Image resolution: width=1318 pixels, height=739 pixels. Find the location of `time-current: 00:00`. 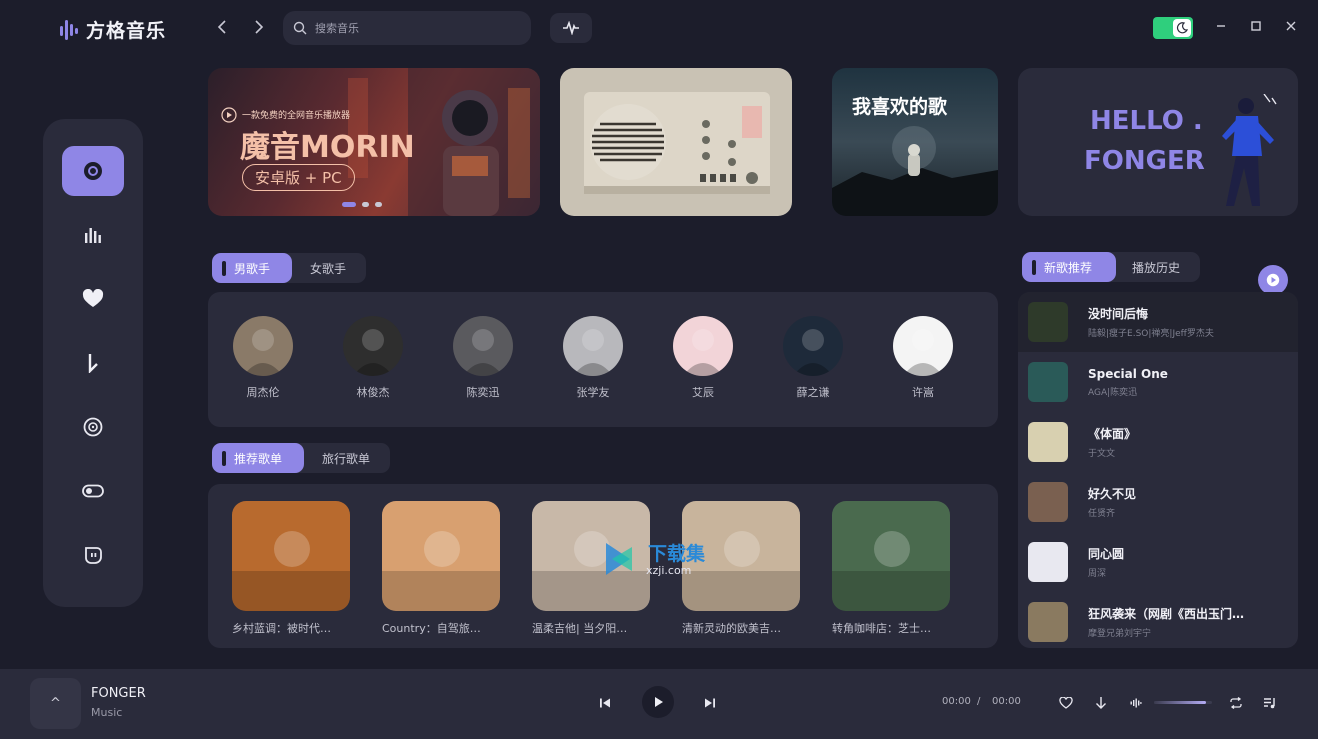

time-current: 00:00 is located at coordinates (956, 701).